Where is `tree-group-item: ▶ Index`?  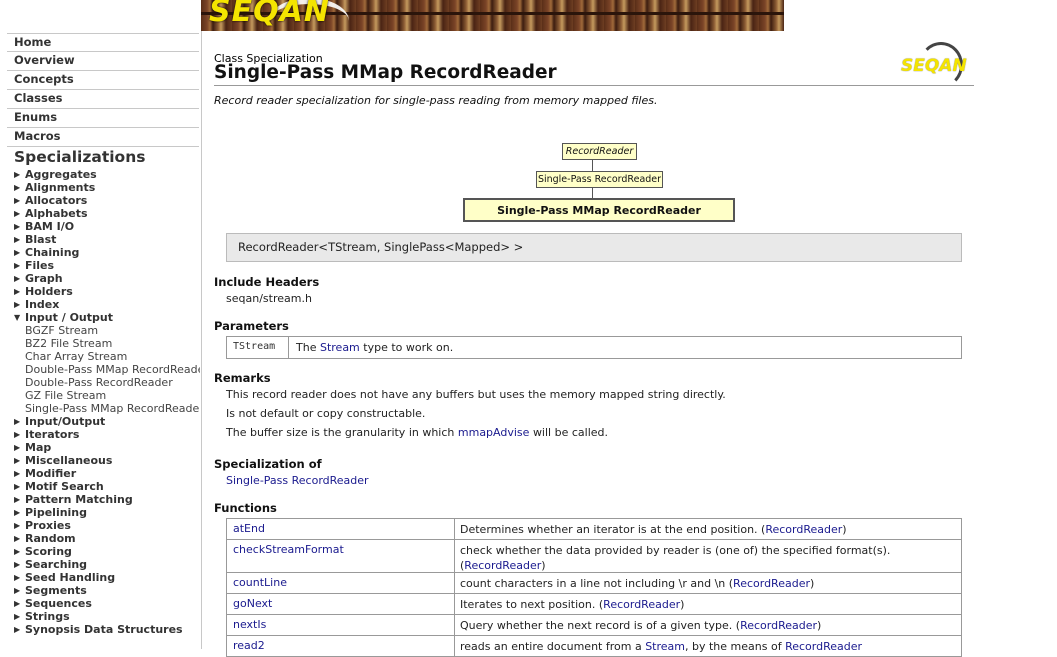 tree-group-item: ▶ Index is located at coordinates (107, 304).